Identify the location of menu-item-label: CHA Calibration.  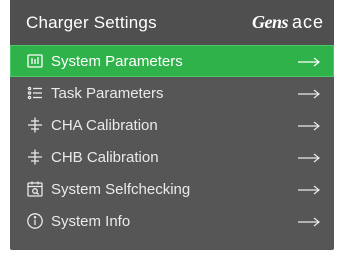
(104, 125).